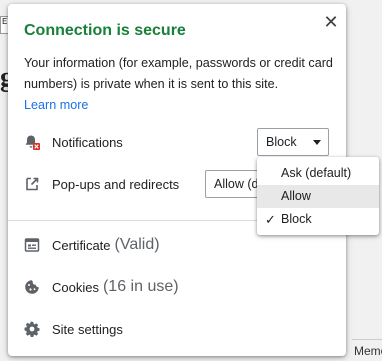 The height and width of the screenshot is (361, 382). I want to click on cookies-link: Cookies (16 in use), so click(101, 287).